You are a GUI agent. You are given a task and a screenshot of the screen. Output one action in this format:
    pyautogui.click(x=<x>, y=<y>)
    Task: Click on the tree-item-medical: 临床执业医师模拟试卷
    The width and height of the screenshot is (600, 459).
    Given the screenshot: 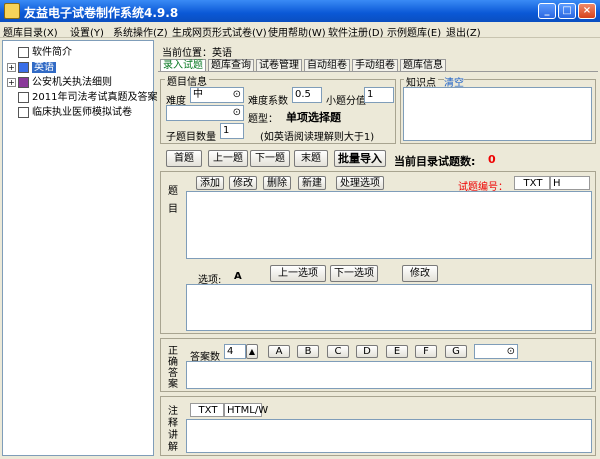 What is the action you would take?
    pyautogui.click(x=69, y=110)
    